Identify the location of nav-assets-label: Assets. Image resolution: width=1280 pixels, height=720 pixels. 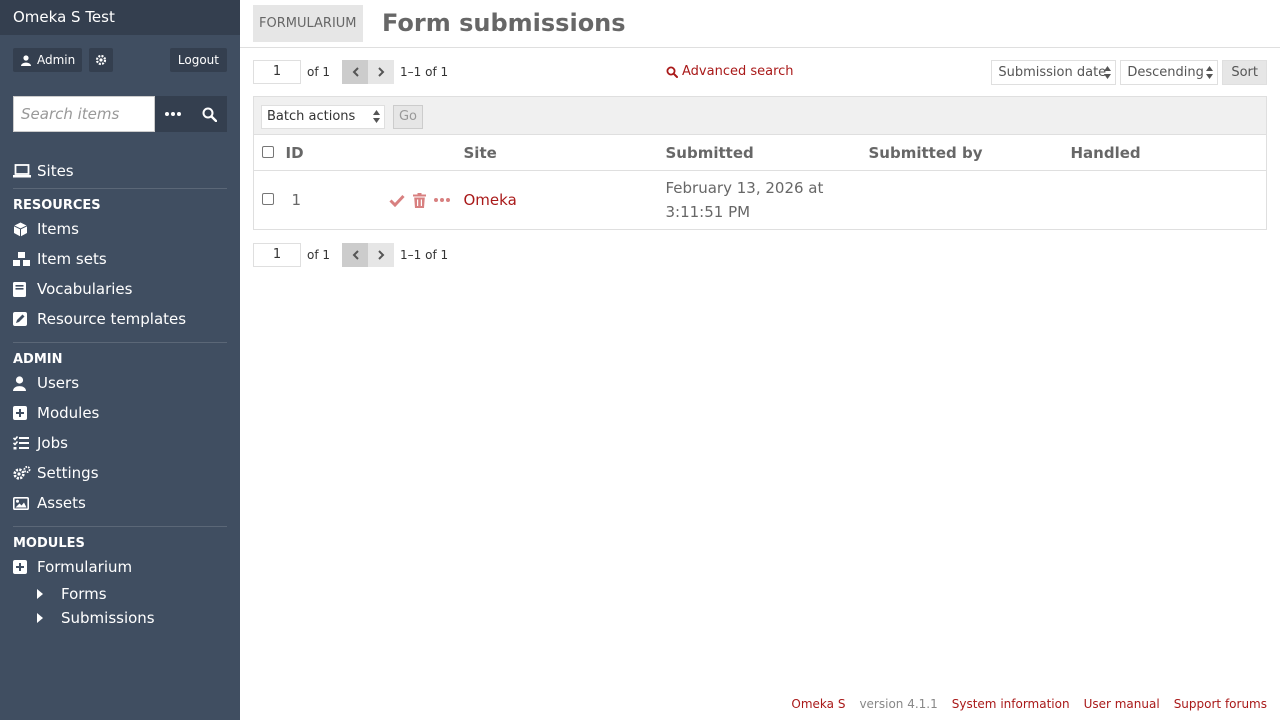
(61, 503).